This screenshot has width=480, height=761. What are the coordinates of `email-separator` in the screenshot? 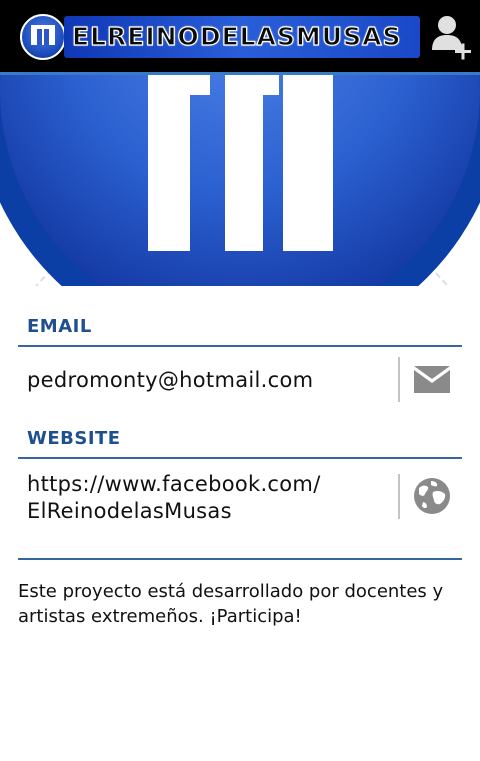 It's located at (399, 379).